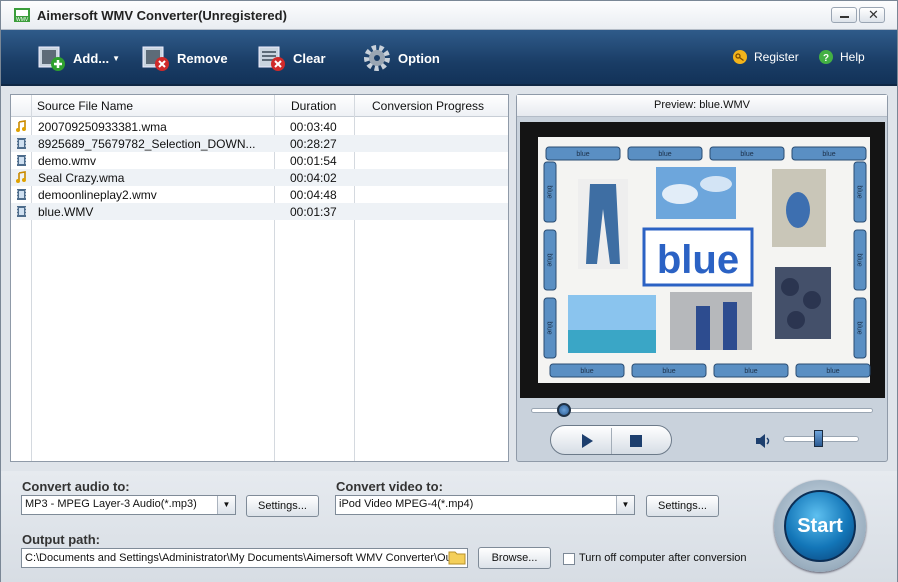 Image resolution: width=898 pixels, height=582 pixels. Describe the element at coordinates (85, 106) in the screenshot. I see `column-source-file-name: Source File Name` at that location.